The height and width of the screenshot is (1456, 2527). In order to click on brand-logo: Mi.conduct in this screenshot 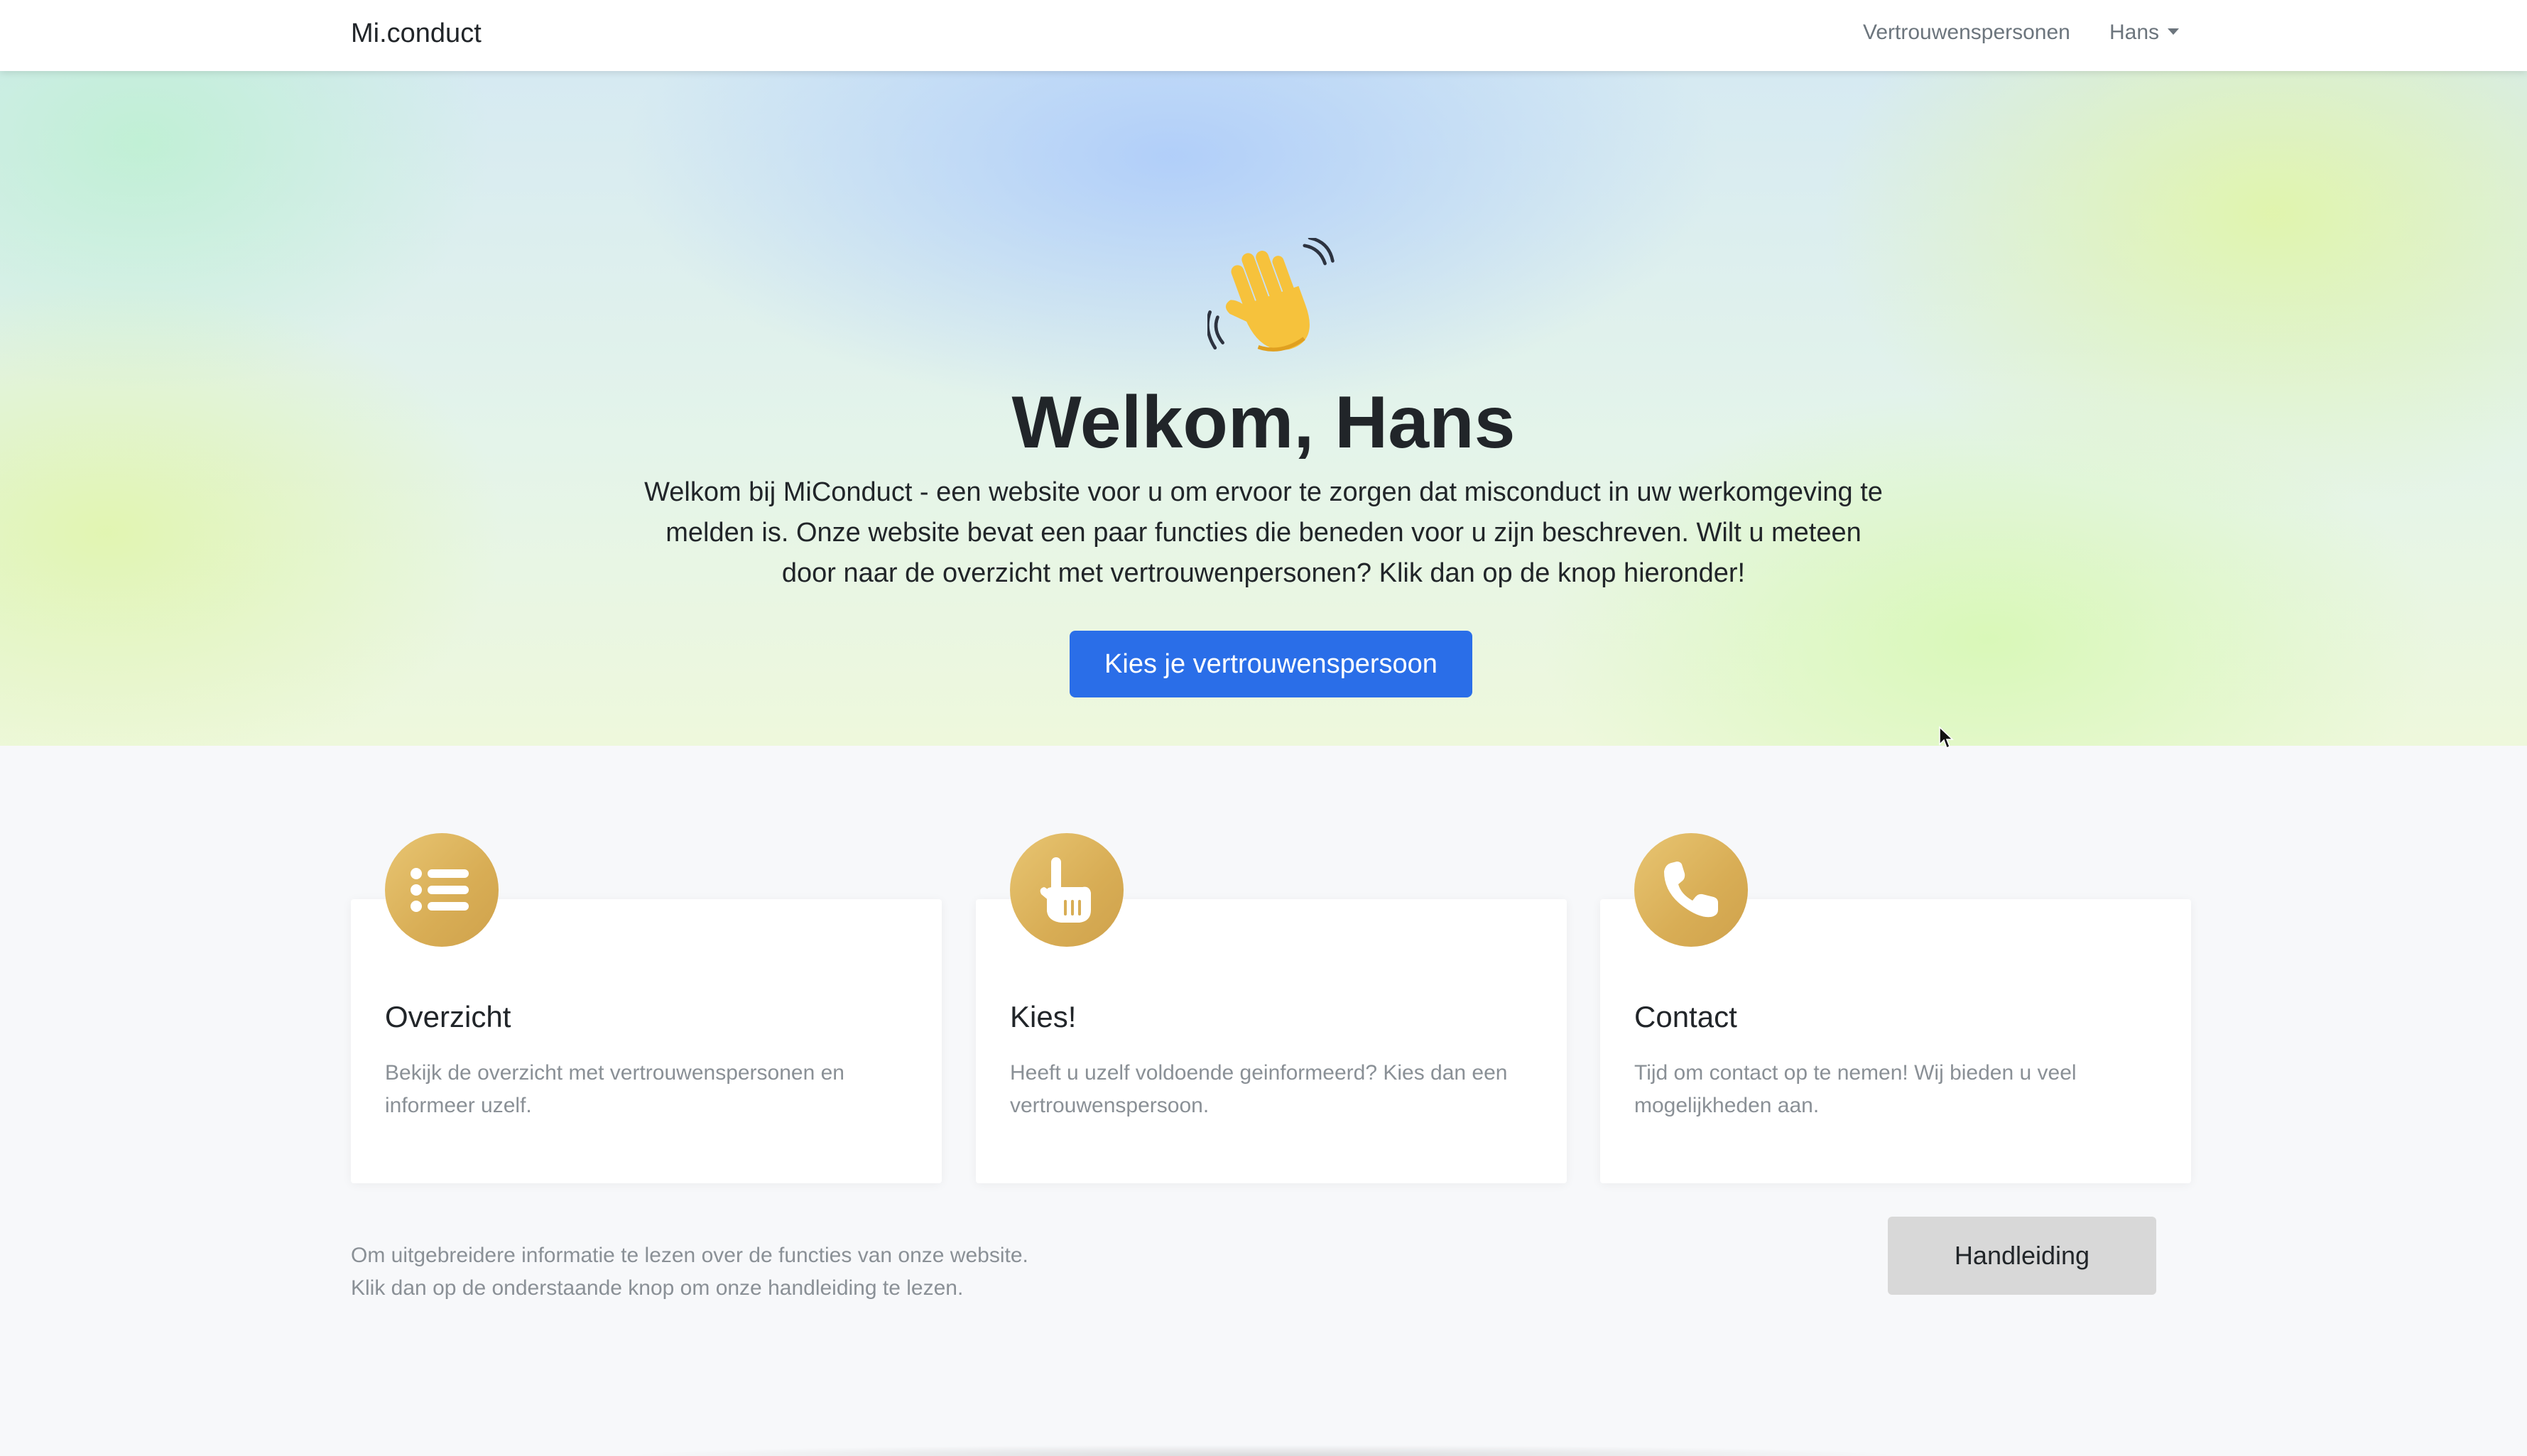, I will do `click(416, 33)`.